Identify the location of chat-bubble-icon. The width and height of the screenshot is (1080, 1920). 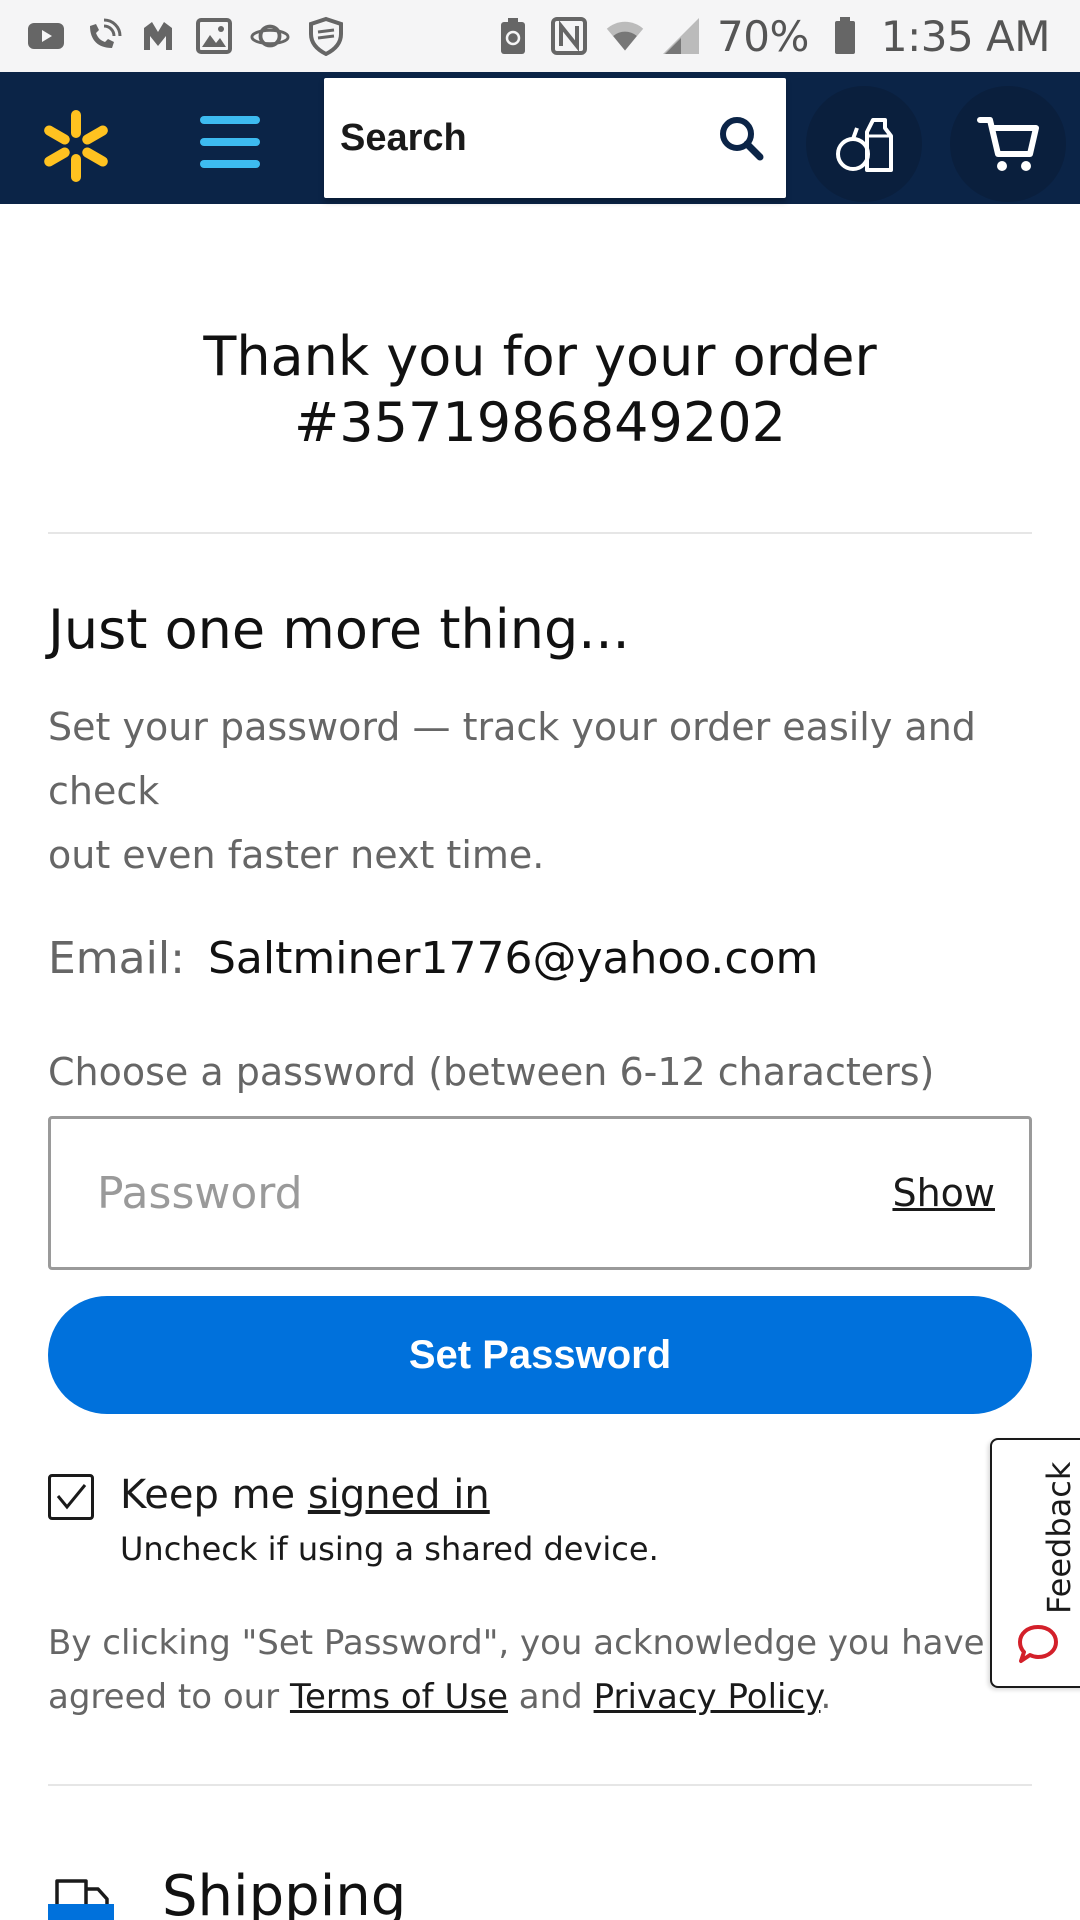
(1038, 1644).